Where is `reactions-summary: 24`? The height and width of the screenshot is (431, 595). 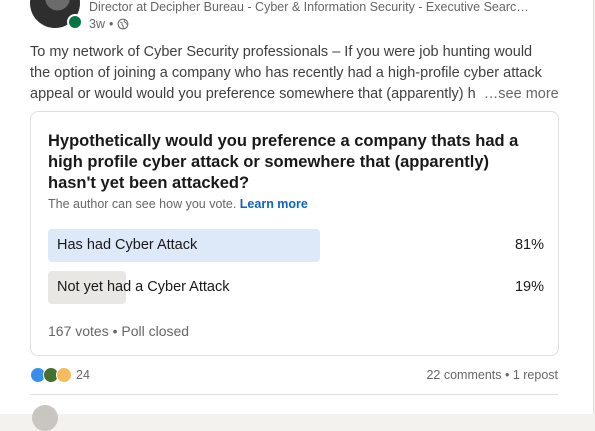 reactions-summary: 24 is located at coordinates (60, 375).